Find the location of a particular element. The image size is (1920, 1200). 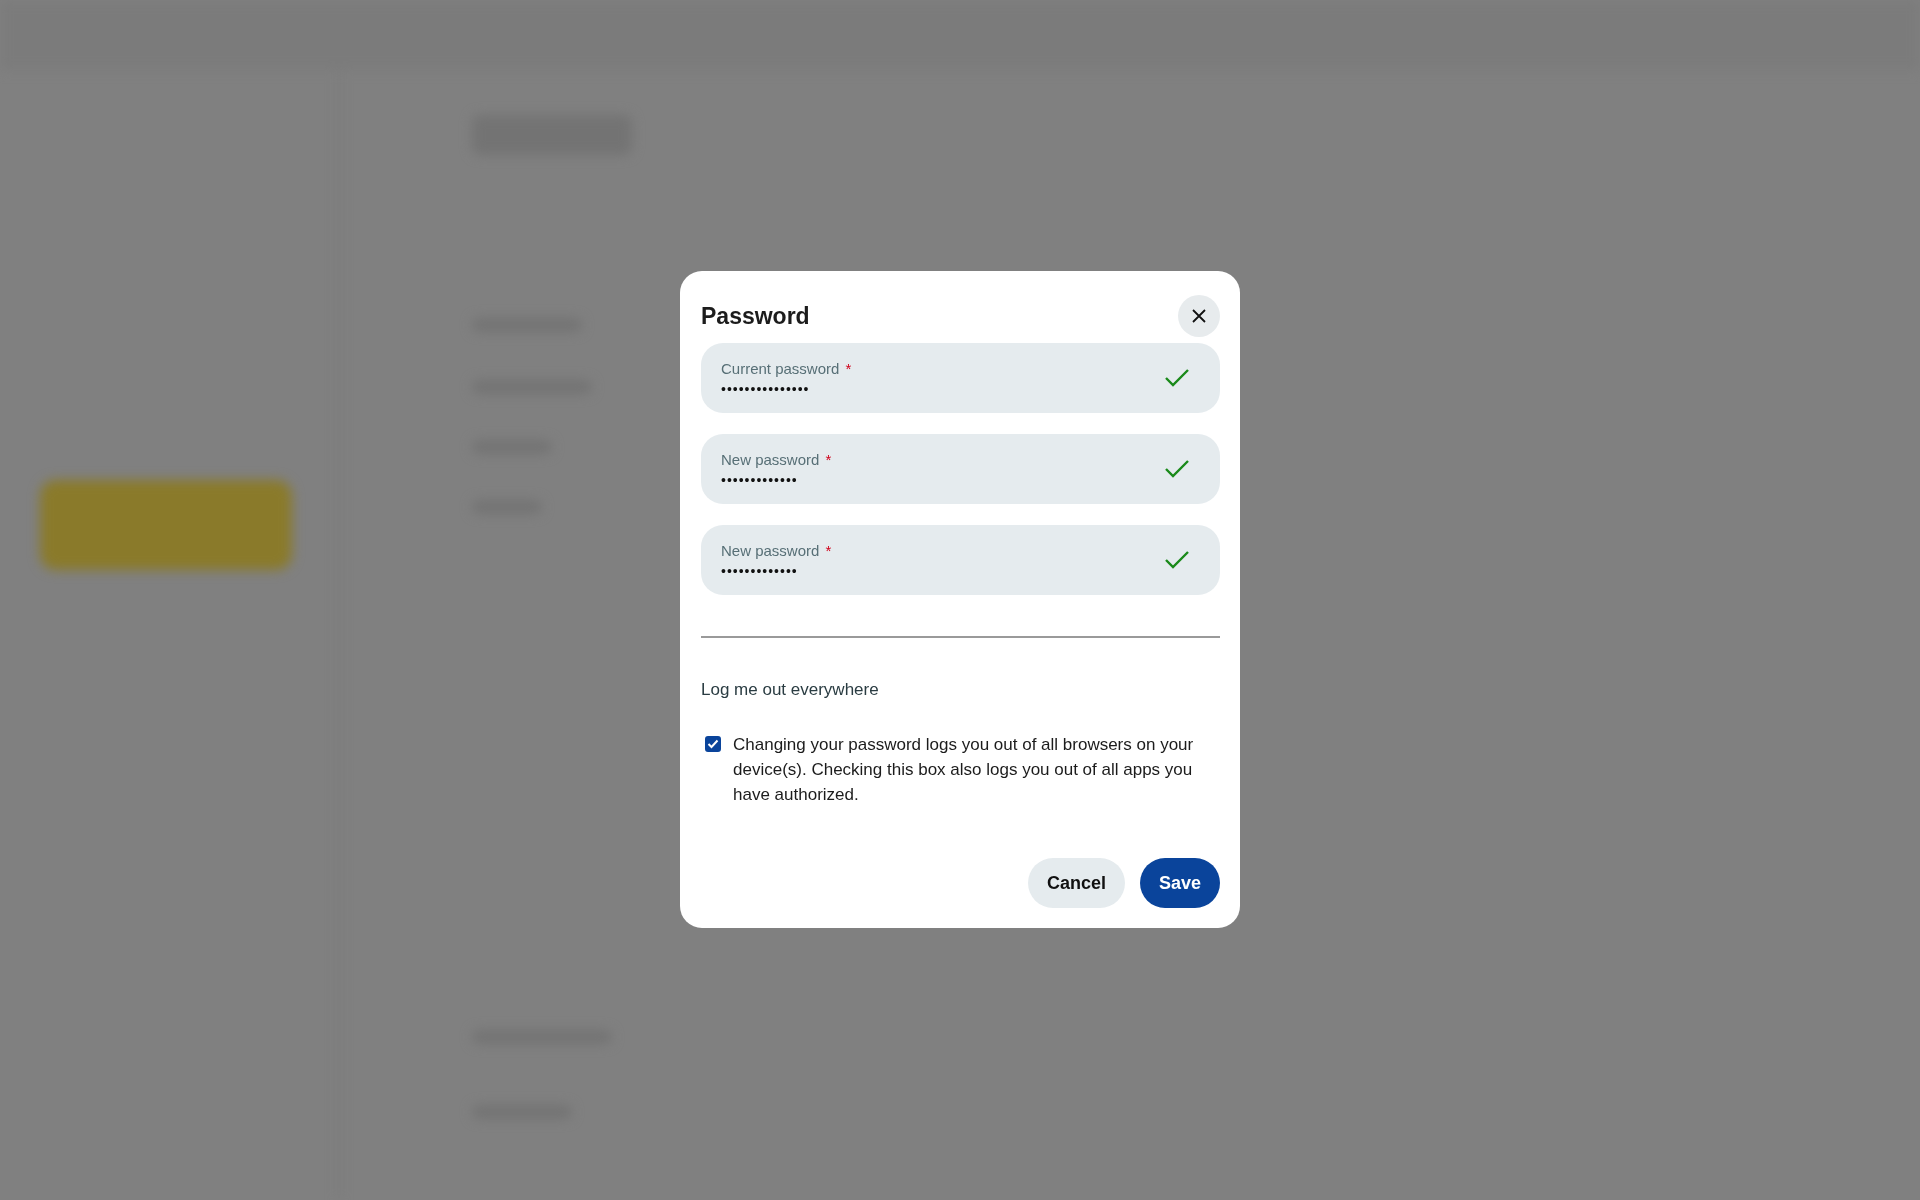

close-icon is located at coordinates (1199, 316).